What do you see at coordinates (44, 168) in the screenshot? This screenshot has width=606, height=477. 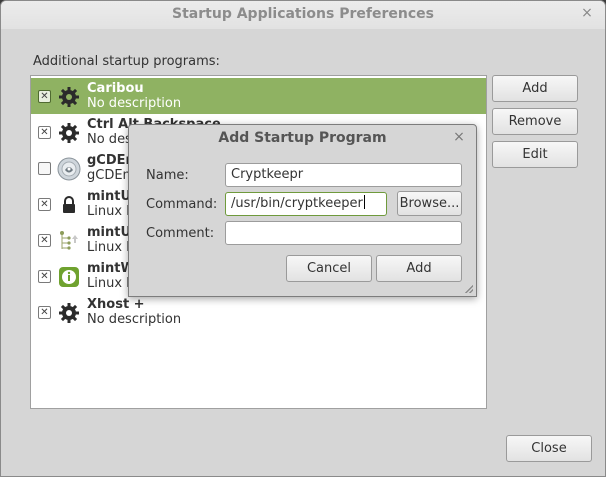 I see `enable-checkbox` at bounding box center [44, 168].